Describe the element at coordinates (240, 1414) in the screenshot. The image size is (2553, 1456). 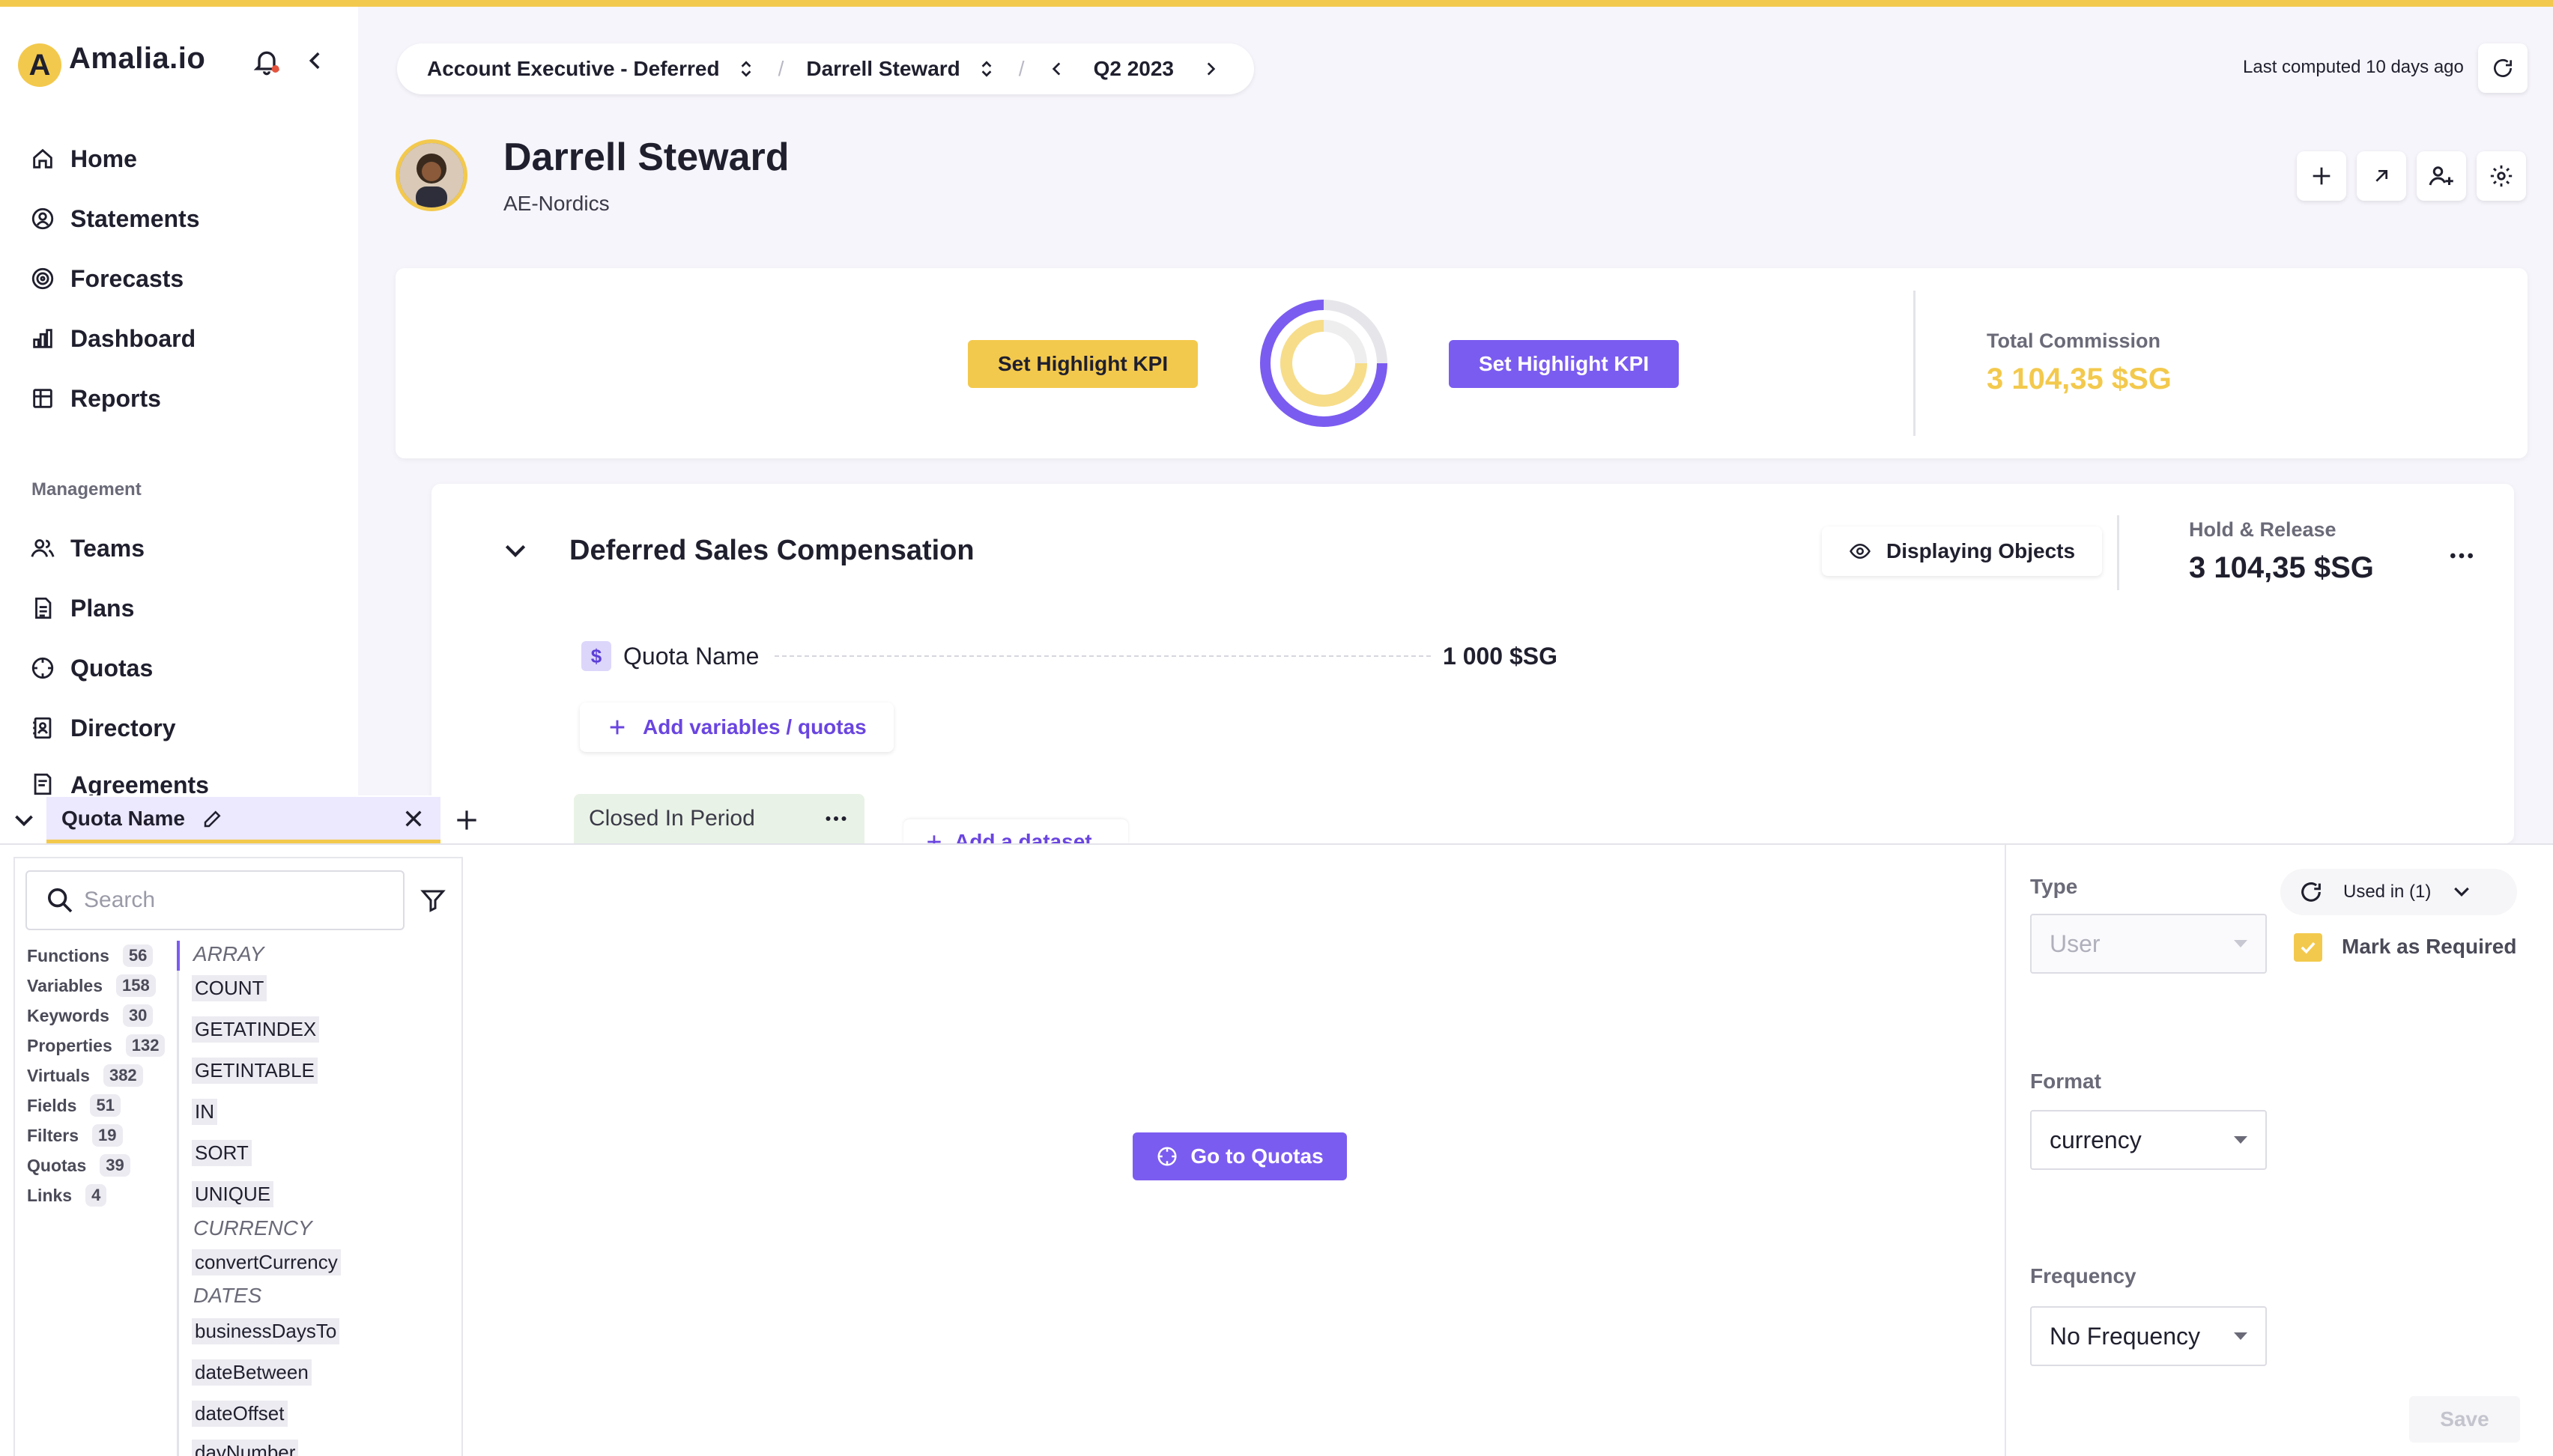
I see `function-item: dateOffset` at that location.